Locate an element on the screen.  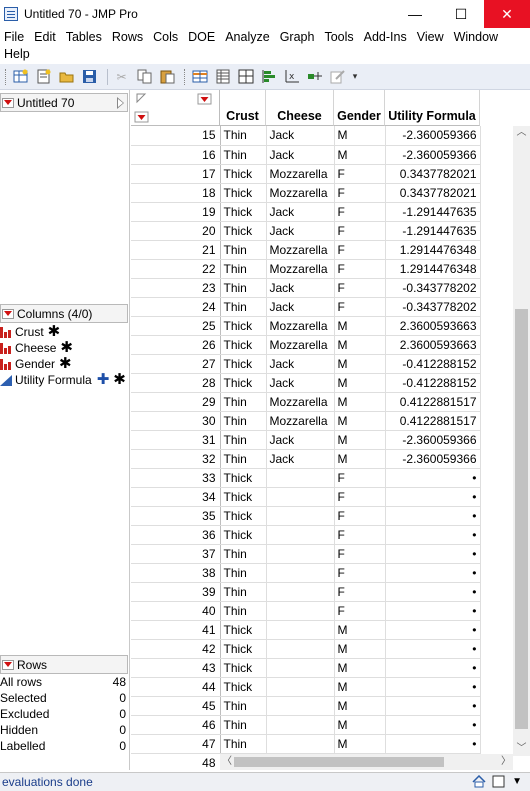
maximize-button: ☐ is located at coordinates (461, 14).